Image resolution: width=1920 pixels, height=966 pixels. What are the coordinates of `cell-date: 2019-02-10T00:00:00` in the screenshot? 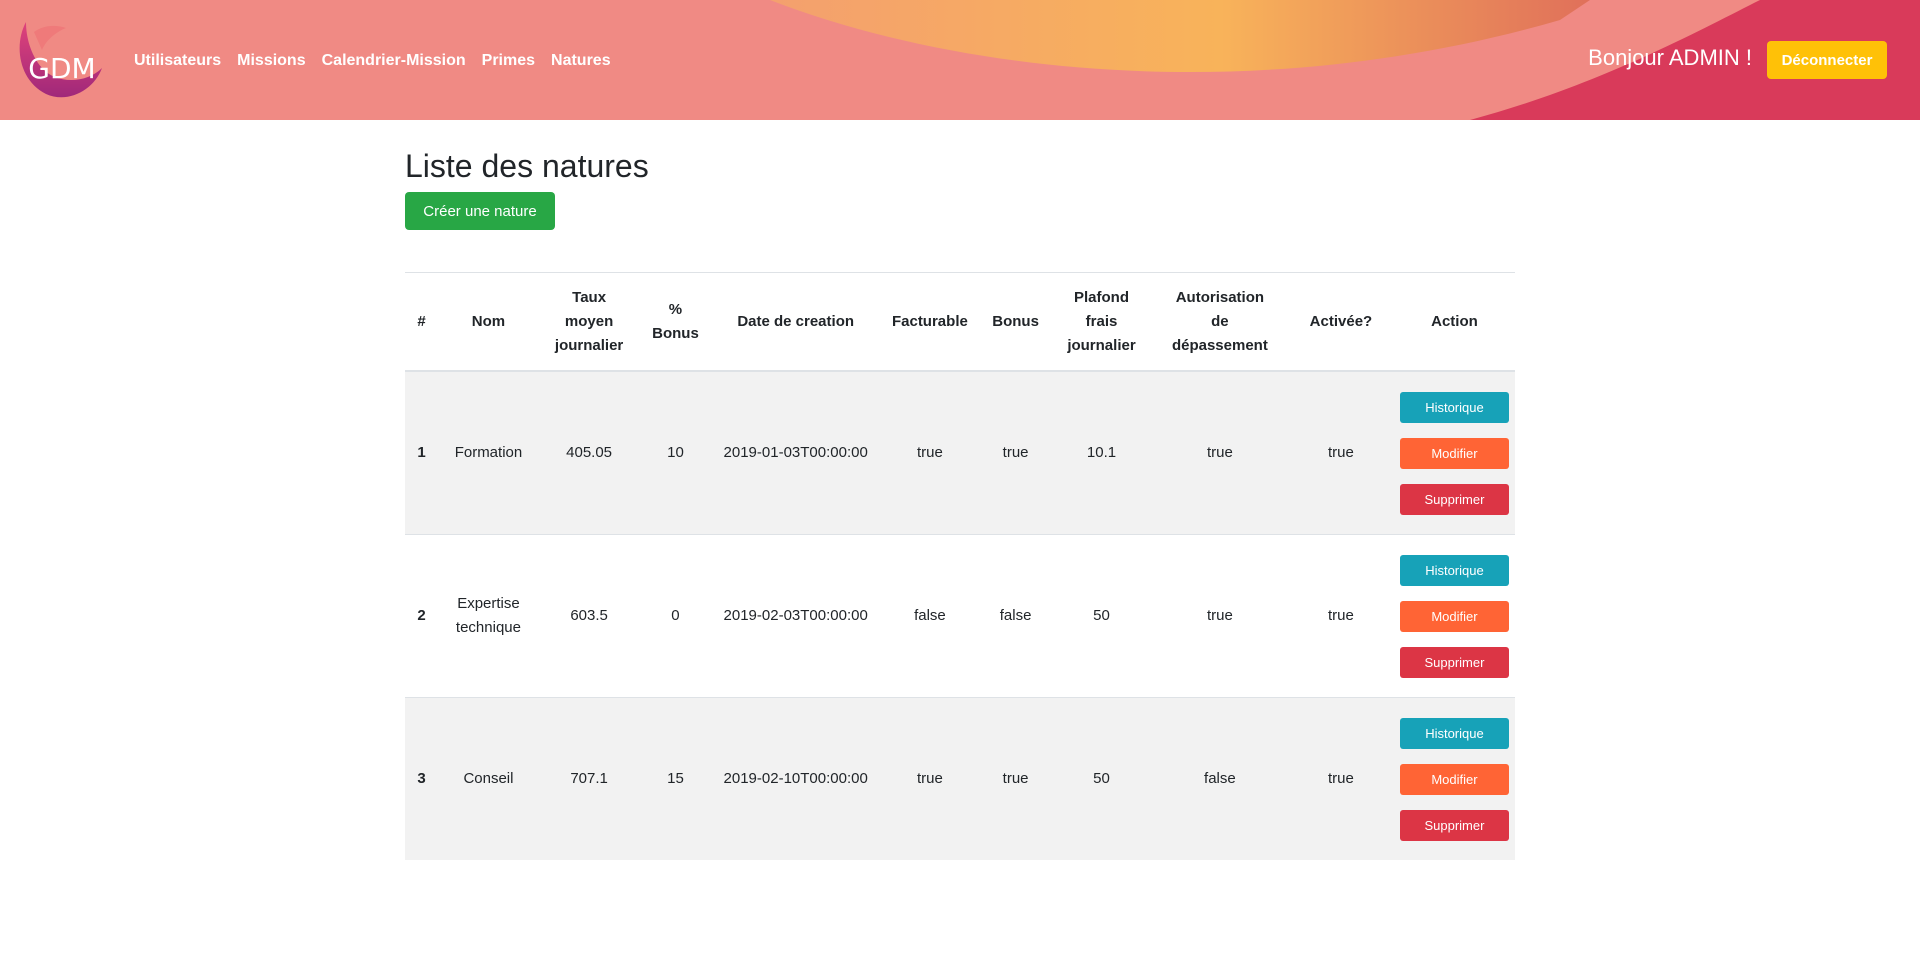 It's located at (795, 778).